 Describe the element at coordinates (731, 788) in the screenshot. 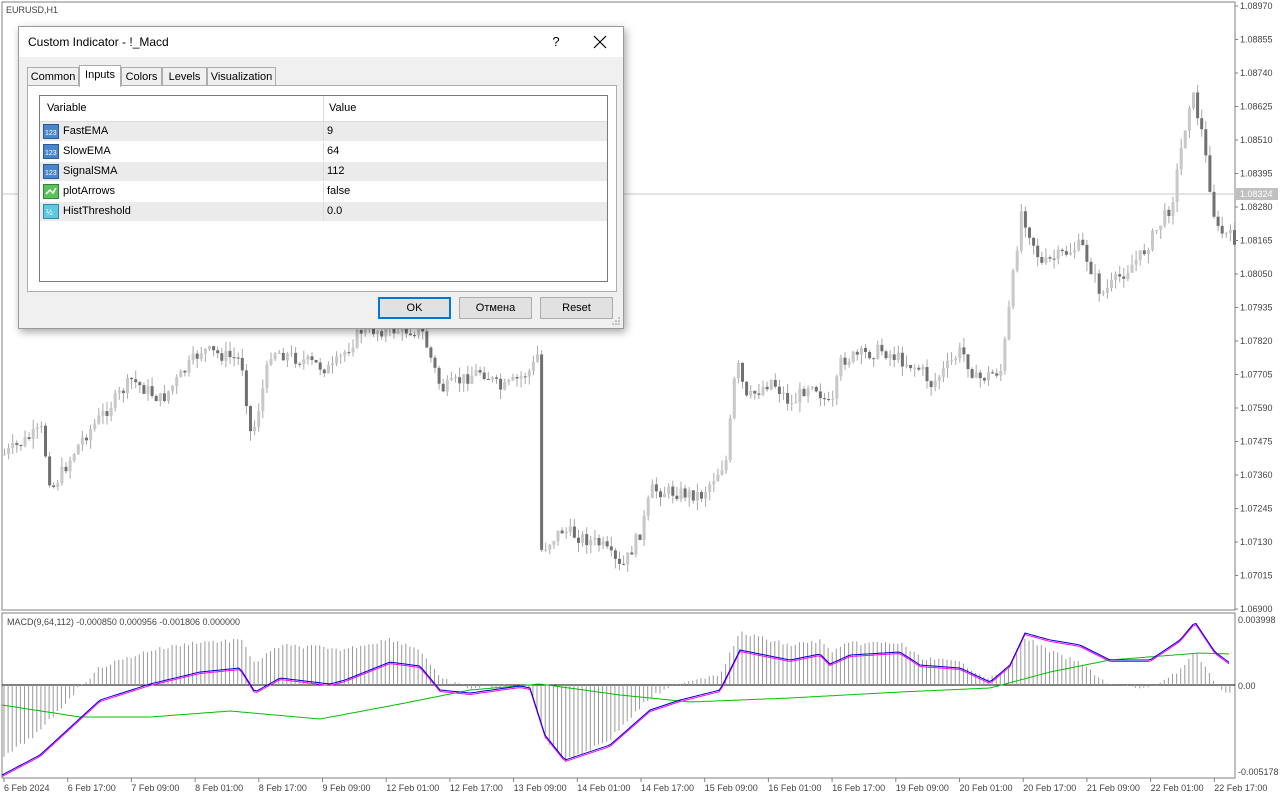

I see `time-label: 15 Feb 09:00` at that location.